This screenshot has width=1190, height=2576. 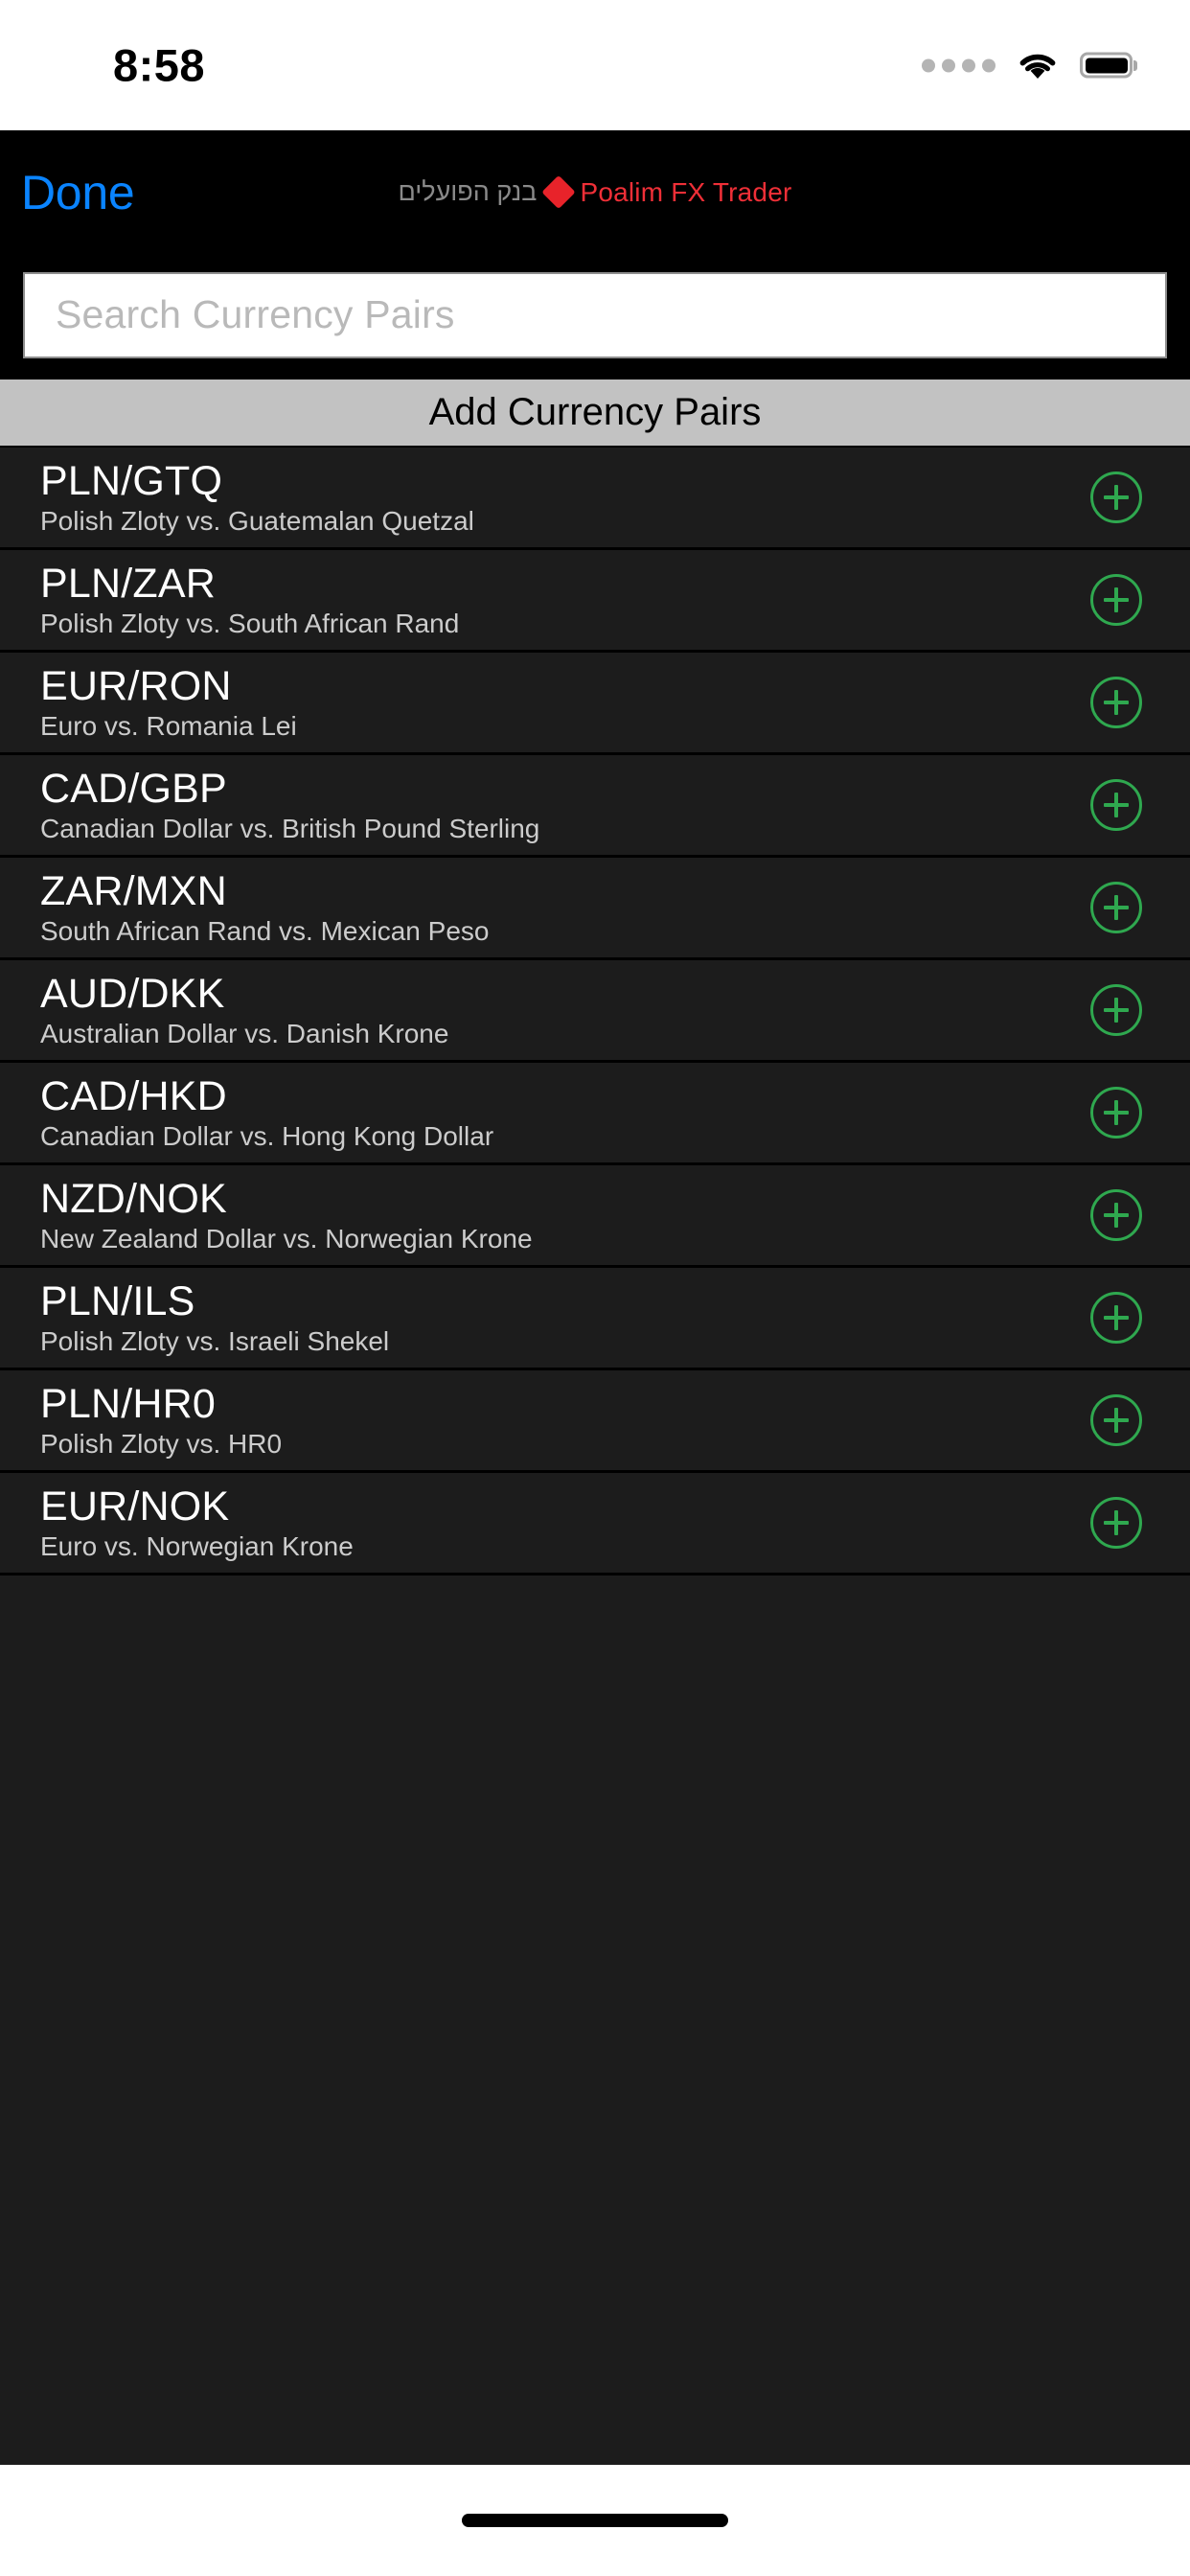 What do you see at coordinates (595, 1596) in the screenshot?
I see `list-bottom-spacer` at bounding box center [595, 1596].